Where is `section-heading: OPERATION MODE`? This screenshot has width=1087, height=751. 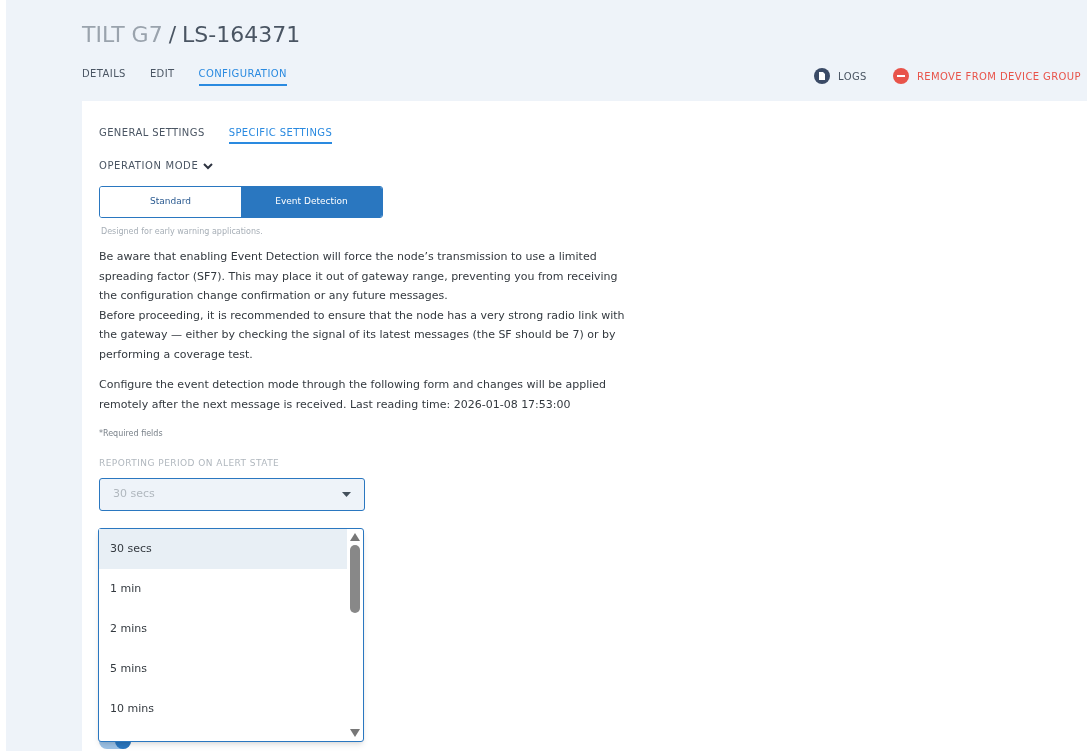
section-heading: OPERATION MODE is located at coordinates (149, 166).